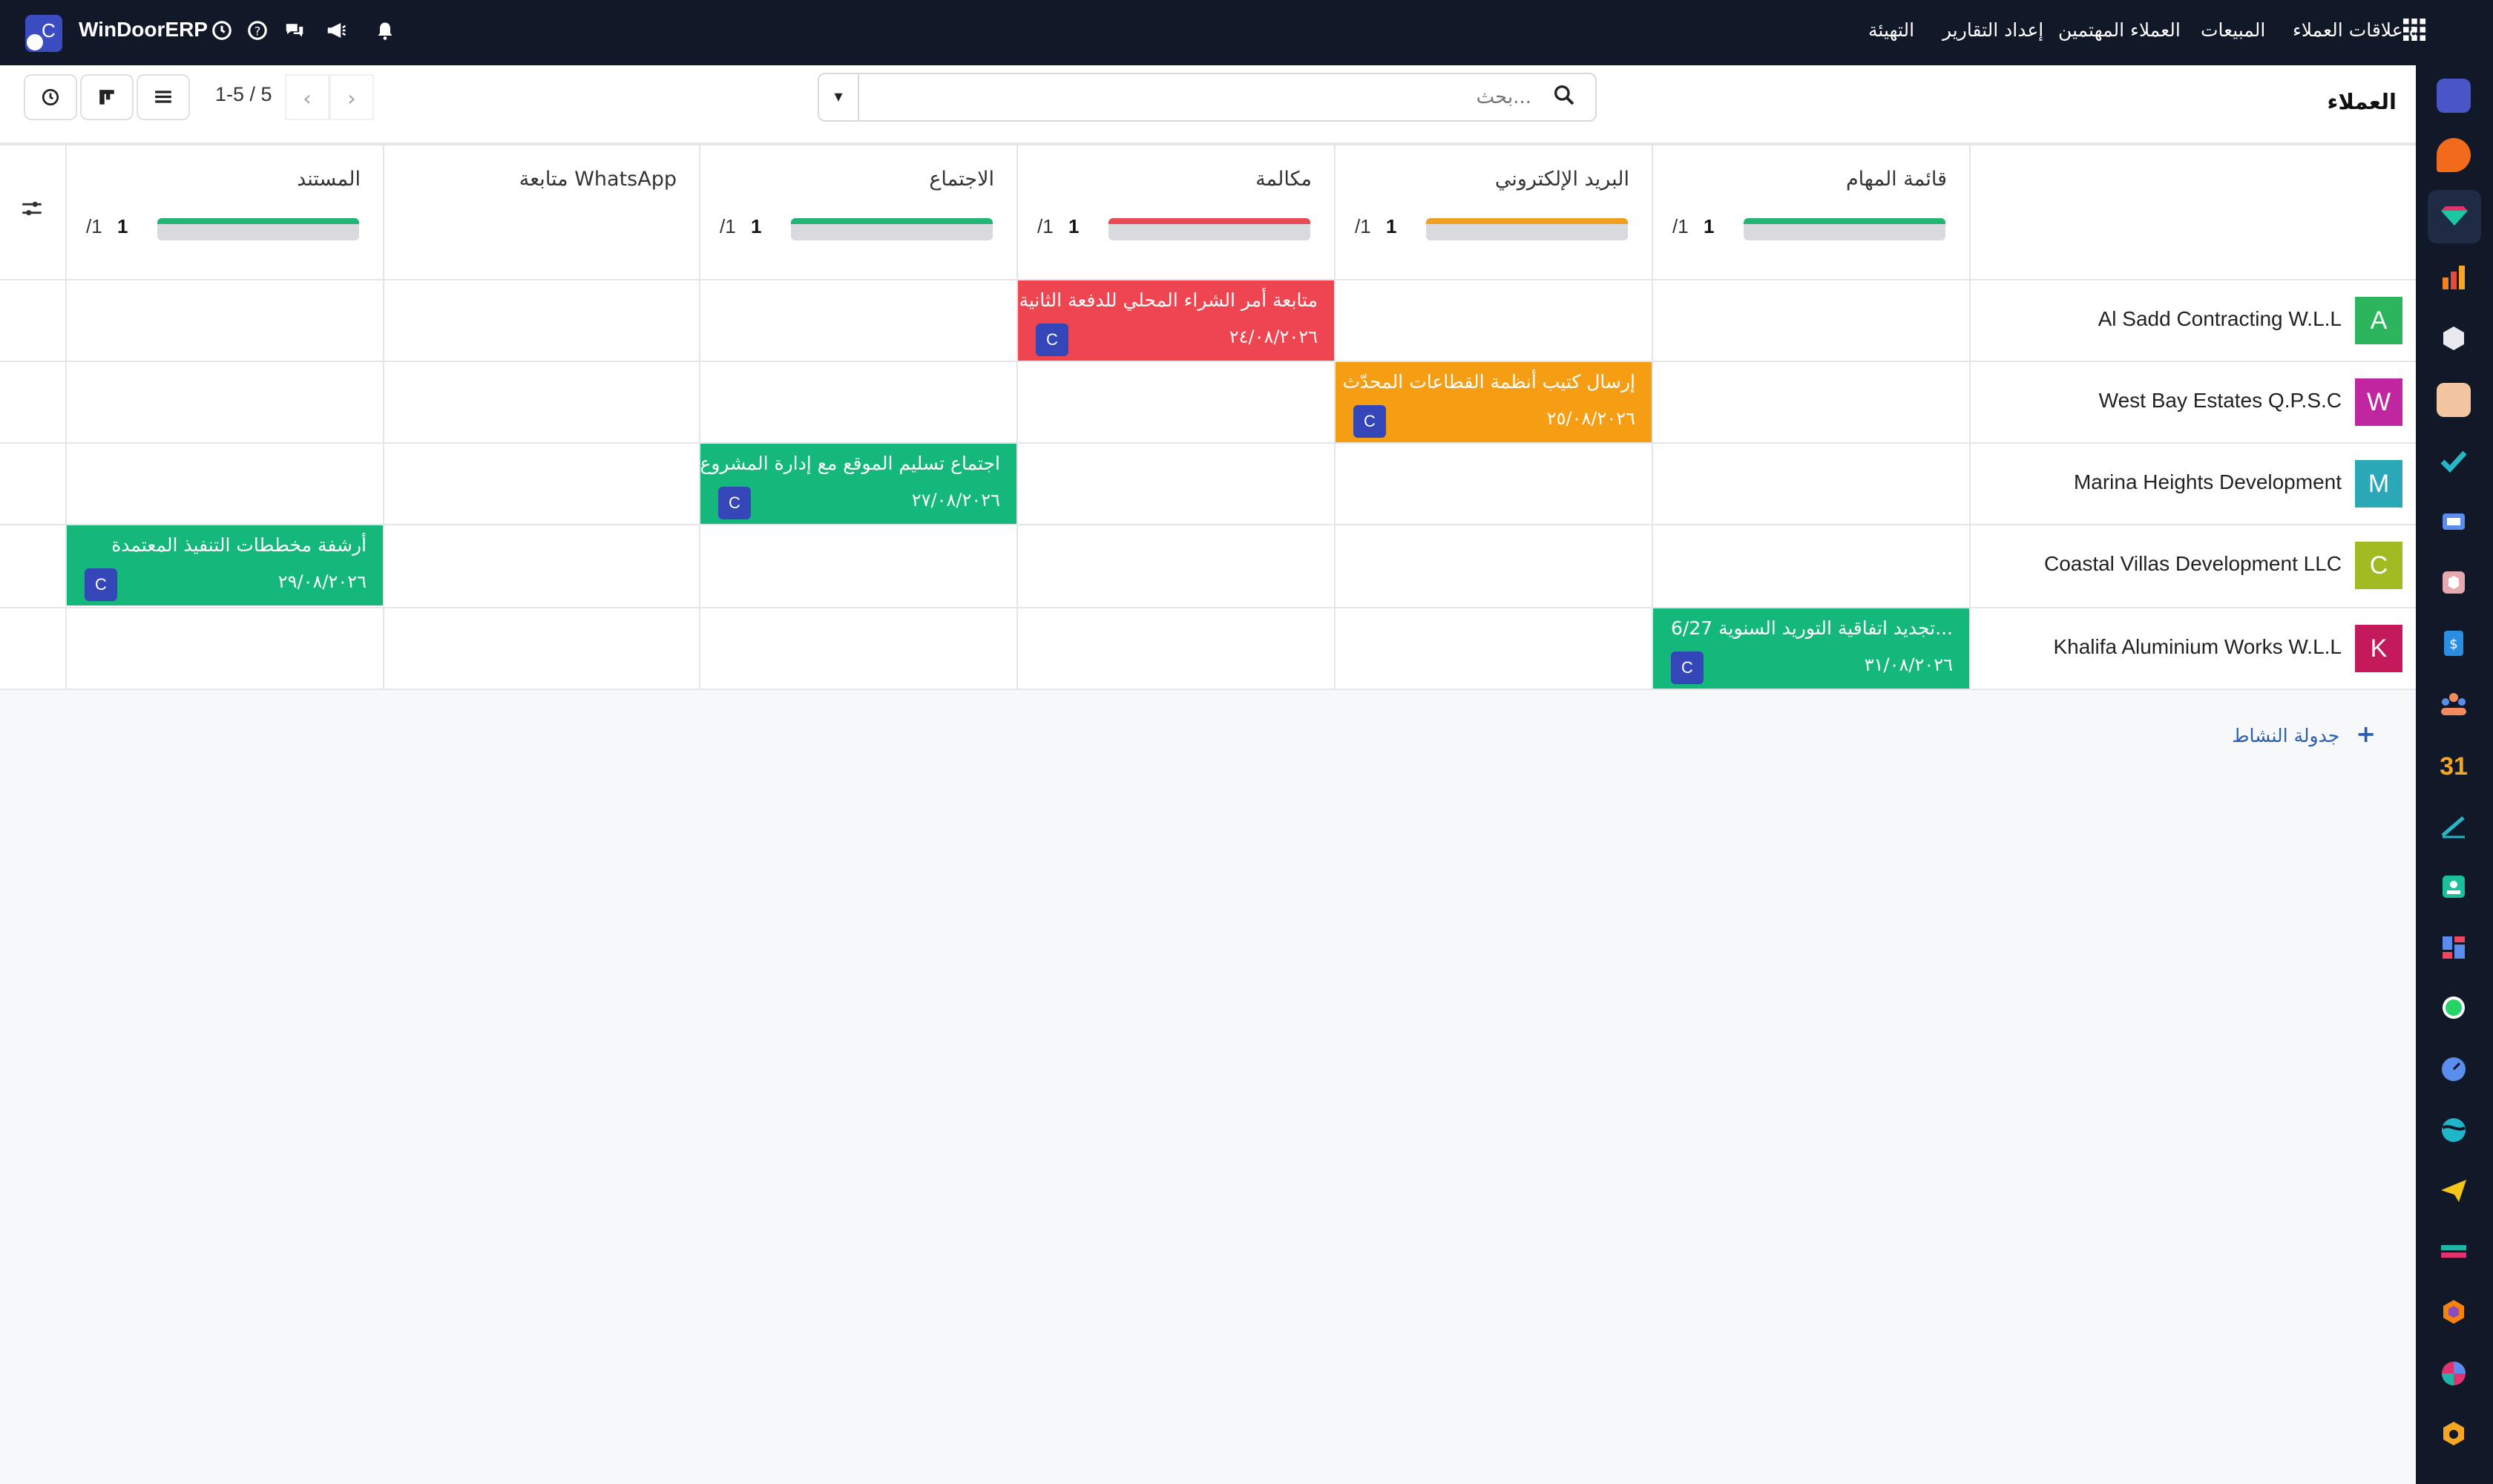  I want to click on apps-store-icon, so click(2454, 1434).